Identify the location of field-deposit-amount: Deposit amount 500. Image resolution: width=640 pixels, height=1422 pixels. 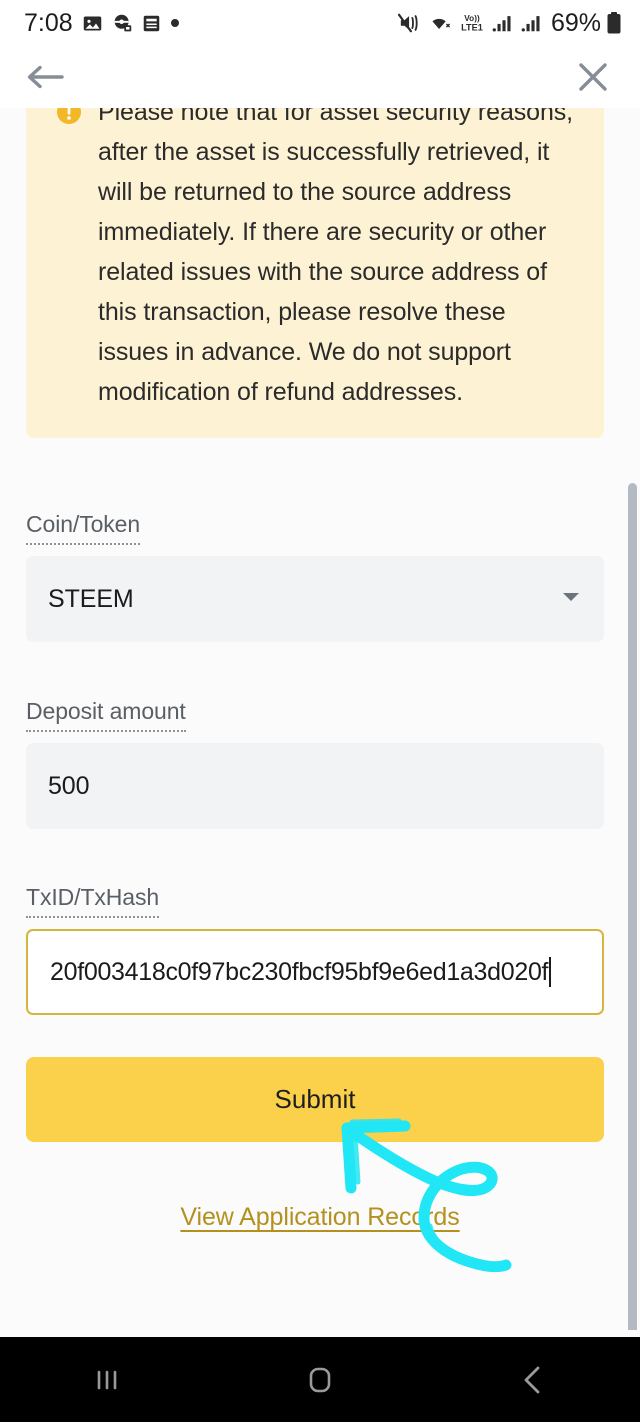
(315, 763).